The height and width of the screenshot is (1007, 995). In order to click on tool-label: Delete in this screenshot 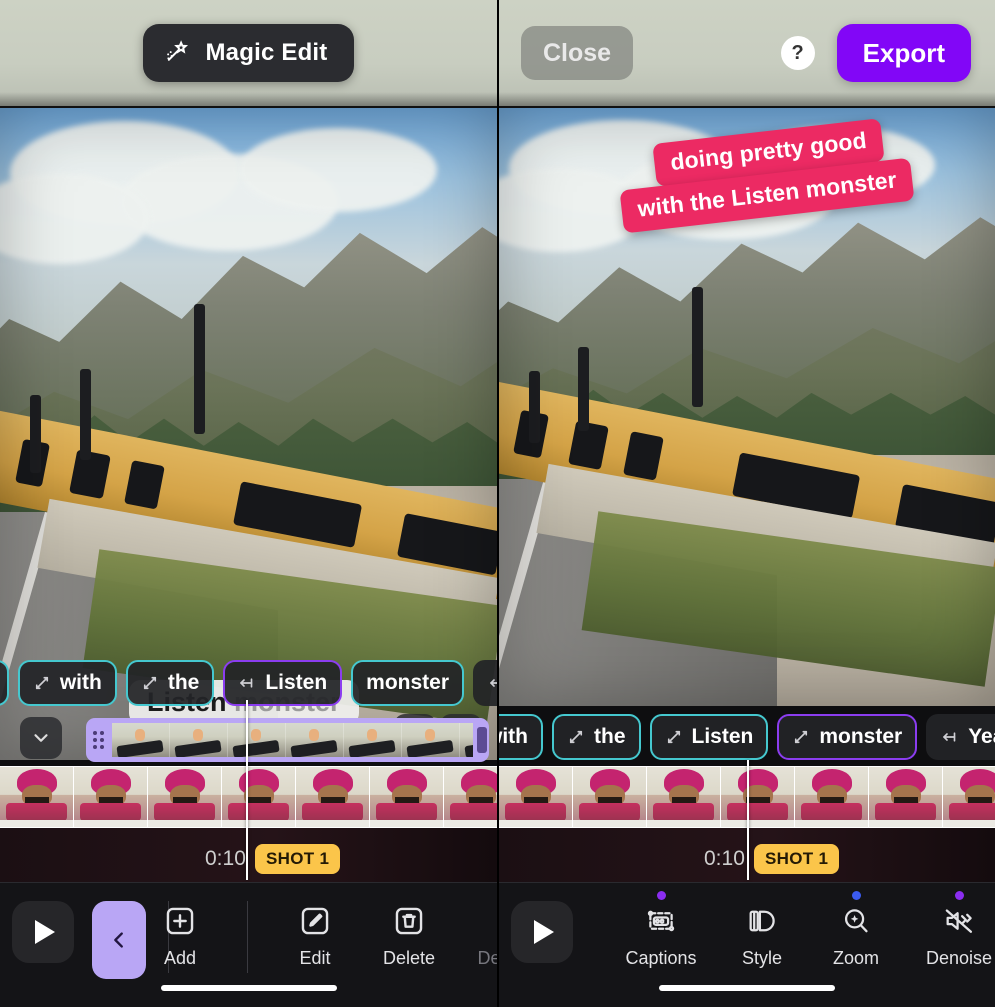, I will do `click(409, 958)`.